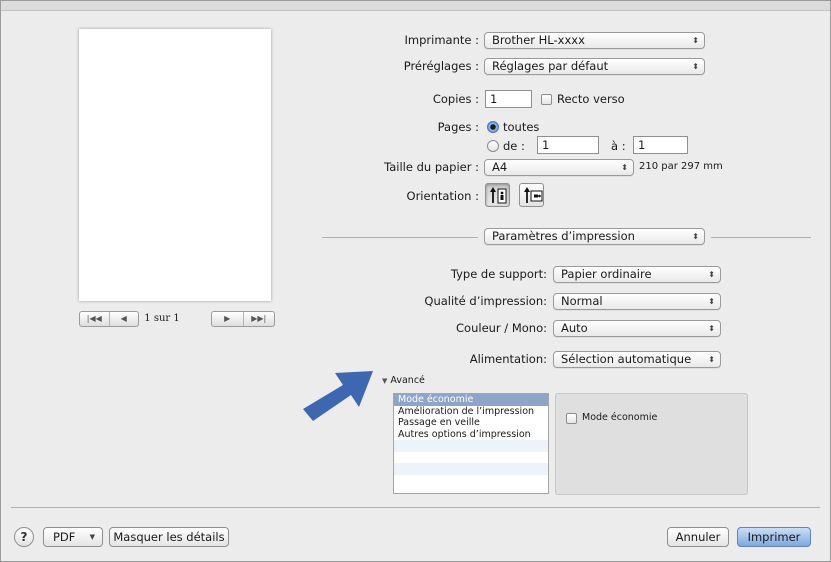  I want to click on section-value: Paramètres d’impression, so click(563, 236).